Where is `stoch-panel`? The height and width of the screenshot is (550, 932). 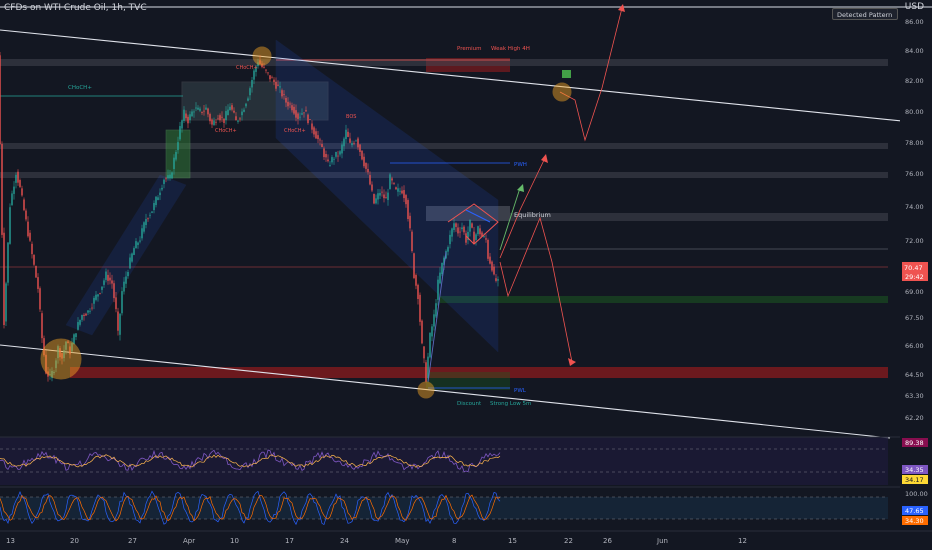
stoch-panel is located at coordinates (466, 507).